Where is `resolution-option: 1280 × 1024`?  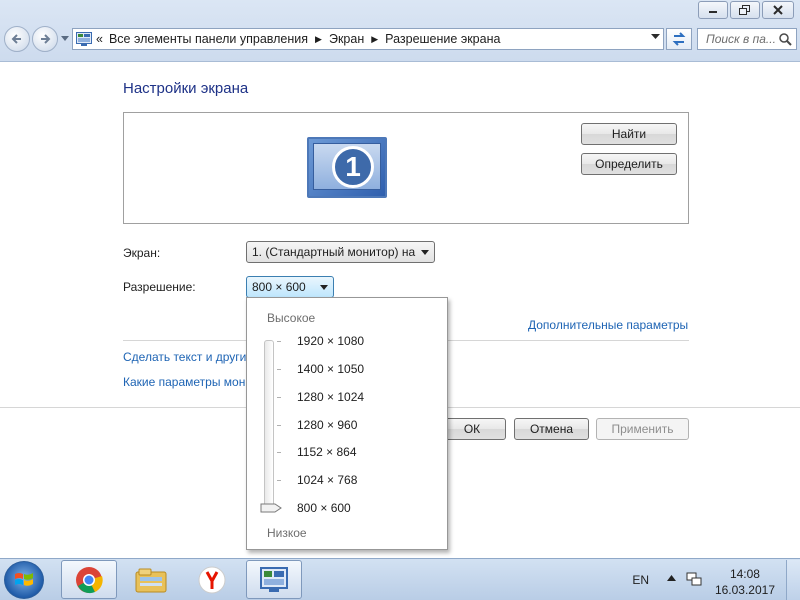
resolution-option: 1280 × 1024 is located at coordinates (330, 397).